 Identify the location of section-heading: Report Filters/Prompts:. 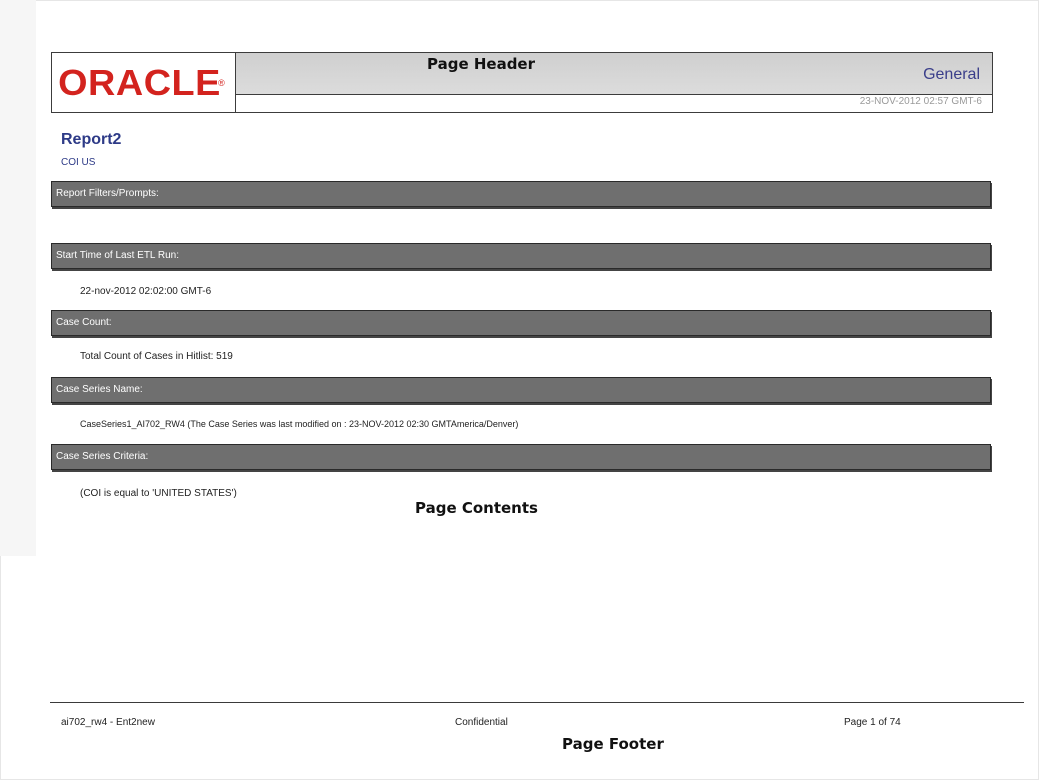
(107, 193).